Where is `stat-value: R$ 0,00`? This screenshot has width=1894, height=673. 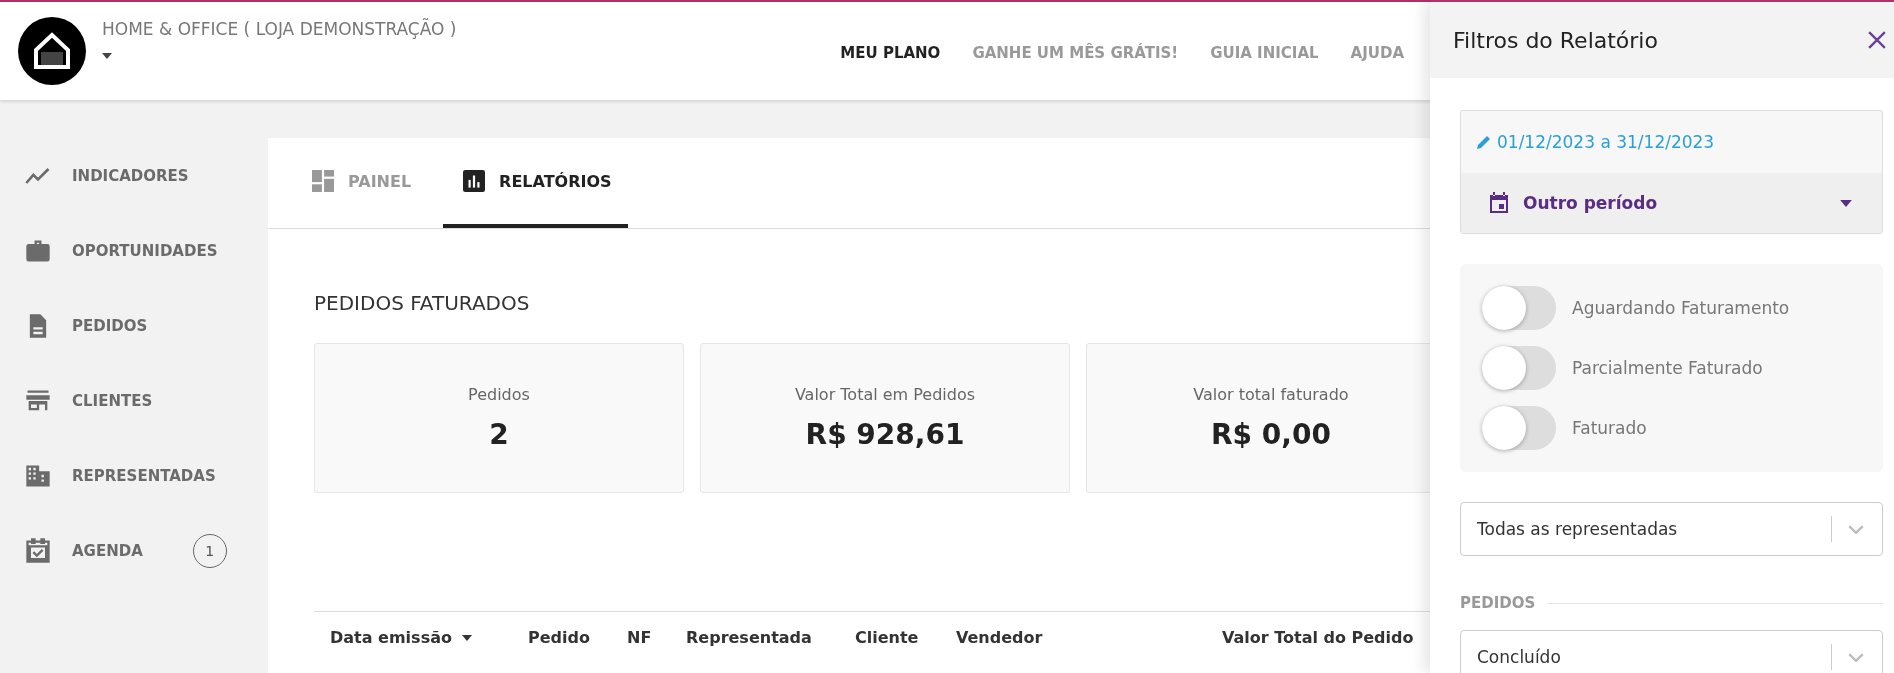
stat-value: R$ 0,00 is located at coordinates (1271, 434).